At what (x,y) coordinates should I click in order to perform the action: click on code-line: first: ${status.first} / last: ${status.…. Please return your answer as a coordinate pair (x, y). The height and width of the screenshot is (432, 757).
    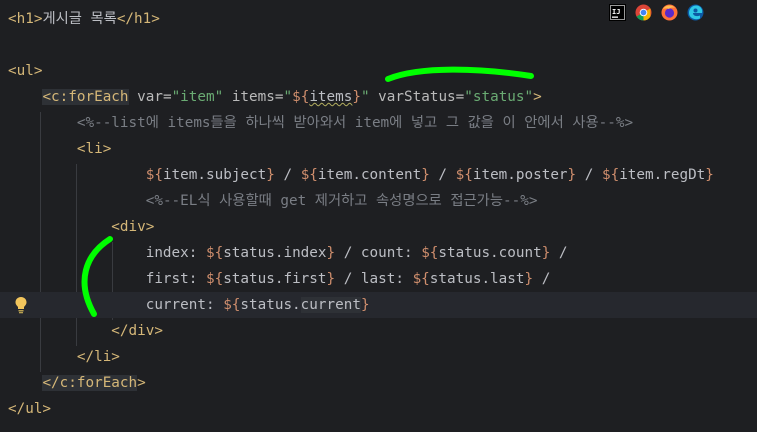
    Looking at the image, I should click on (378, 279).